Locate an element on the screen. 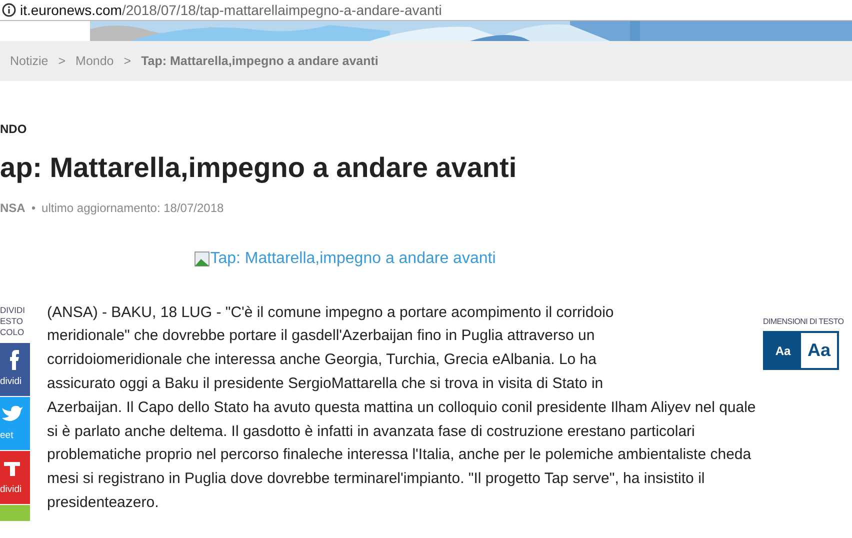 Image resolution: width=852 pixels, height=538 pixels. breadcrumb-link: Mondo is located at coordinates (95, 61).